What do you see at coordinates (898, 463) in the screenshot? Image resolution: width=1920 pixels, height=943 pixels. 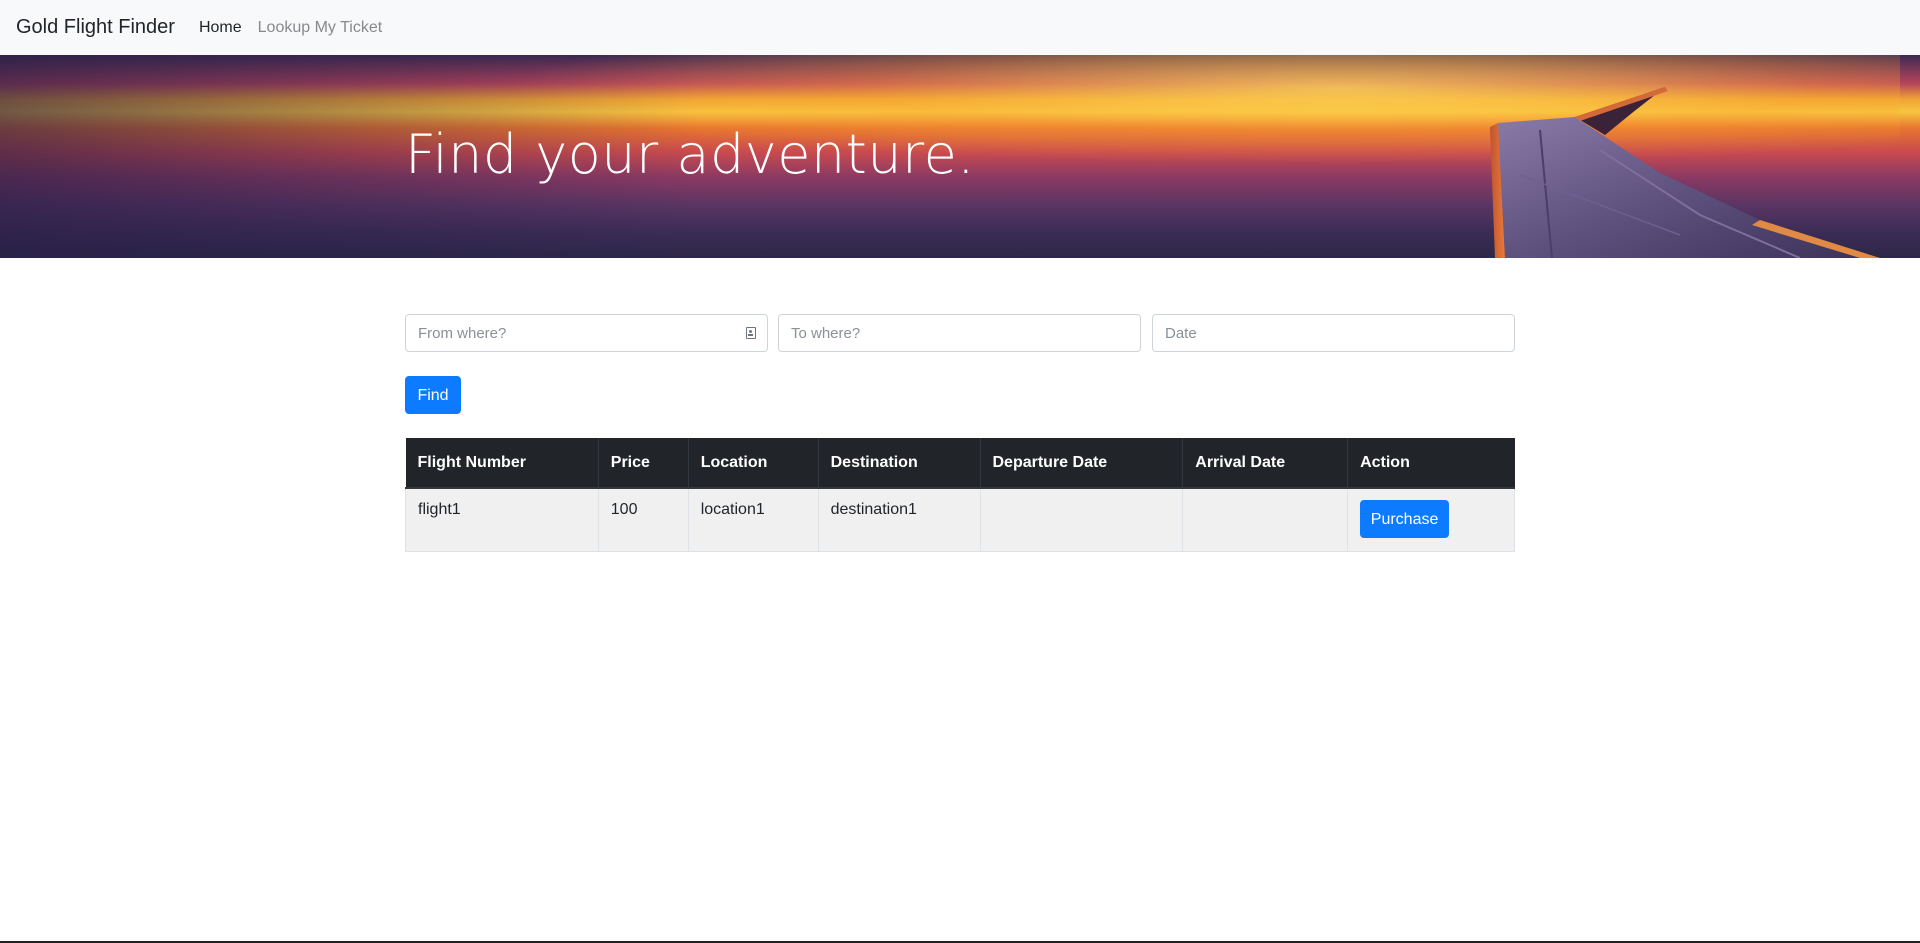 I see `column-header-destination: Destination` at bounding box center [898, 463].